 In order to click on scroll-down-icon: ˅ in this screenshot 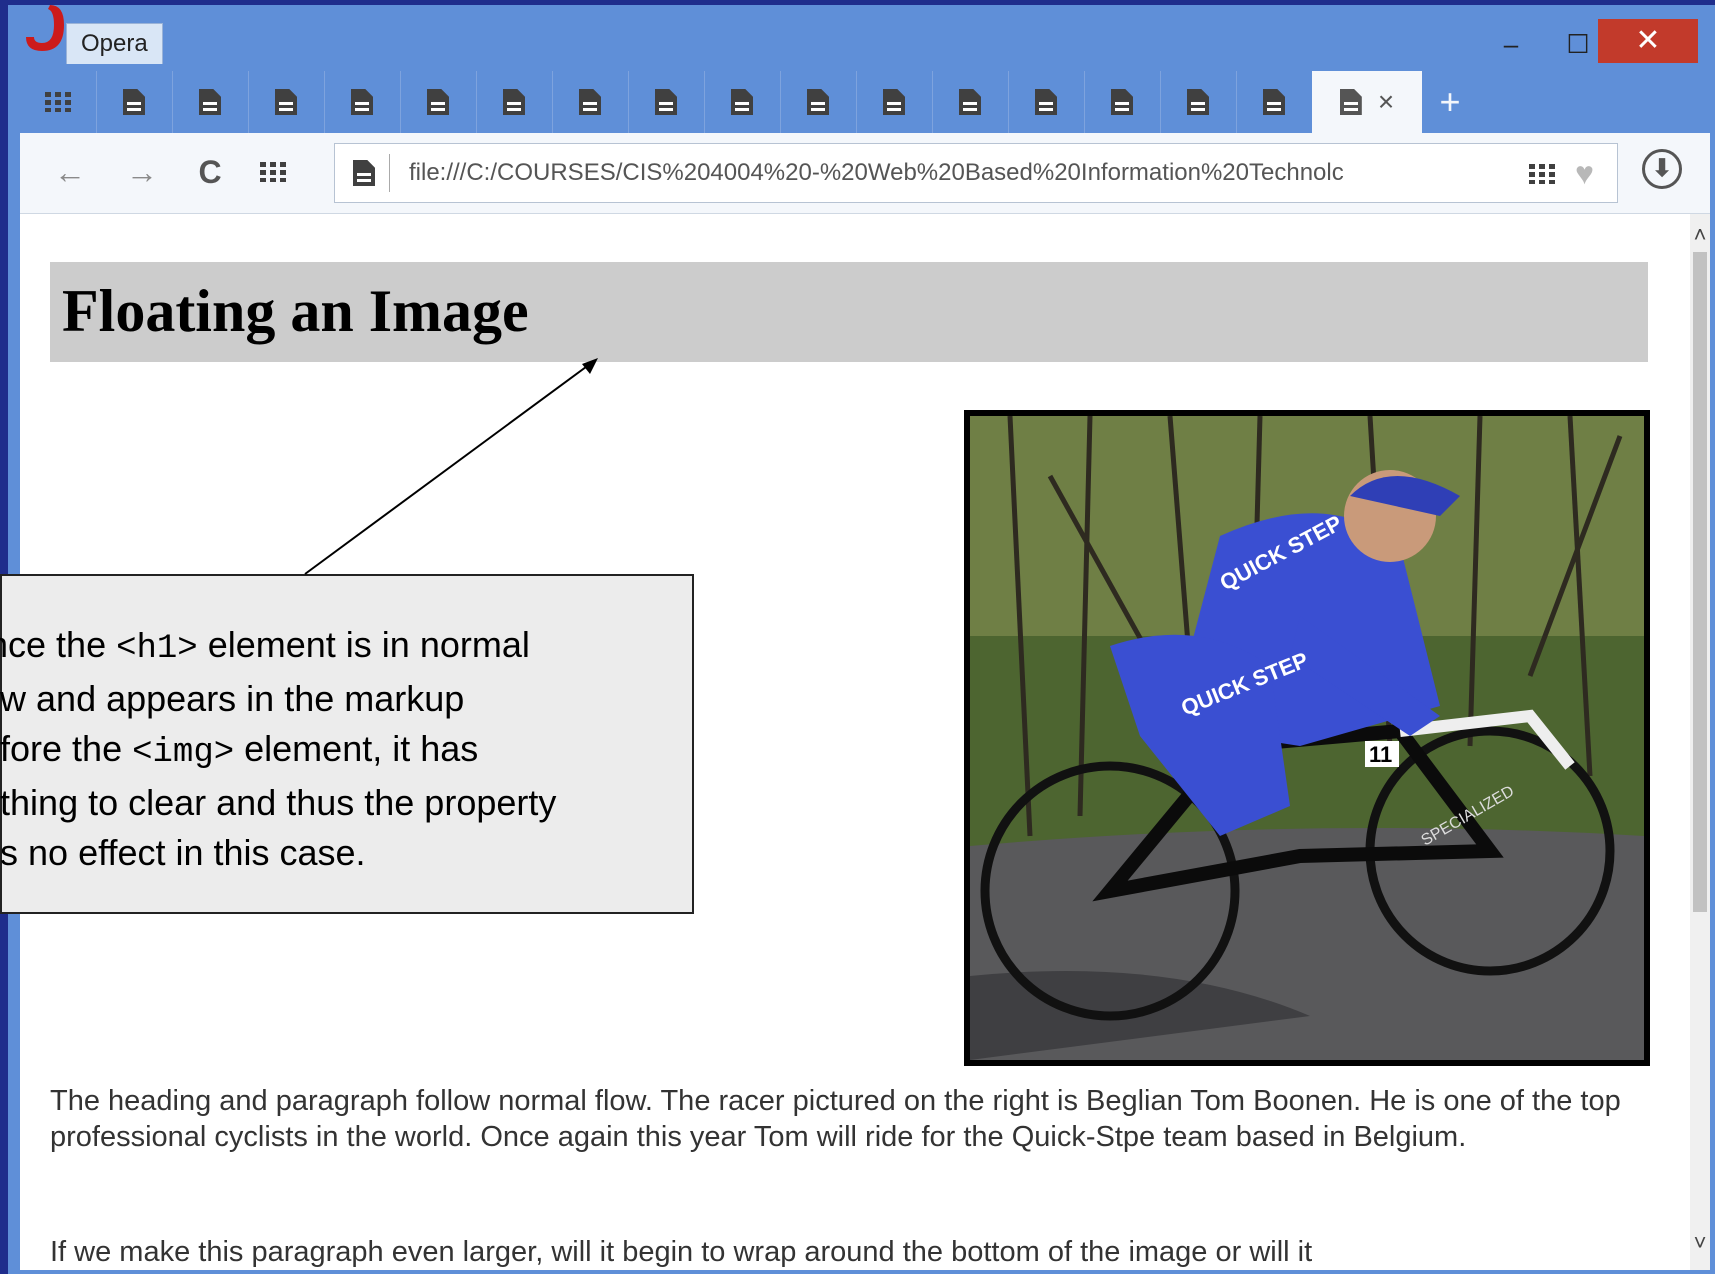, I will do `click(1700, 1243)`.